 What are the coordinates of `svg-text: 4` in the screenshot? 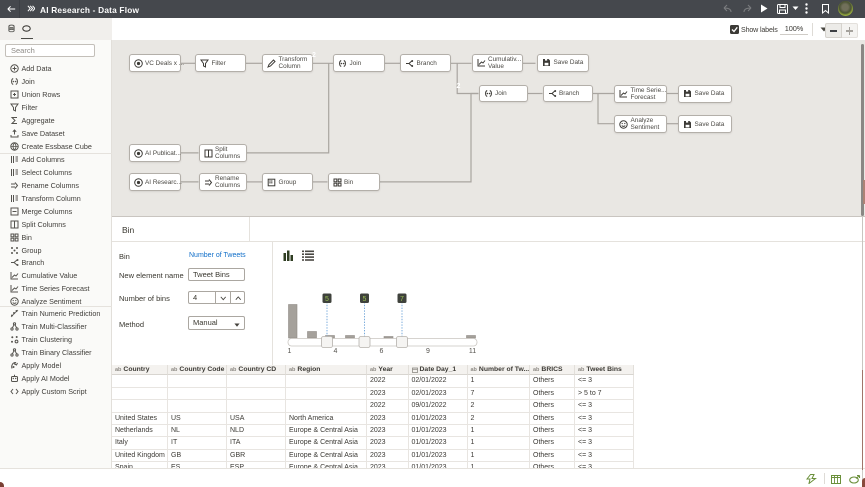 It's located at (336, 351).